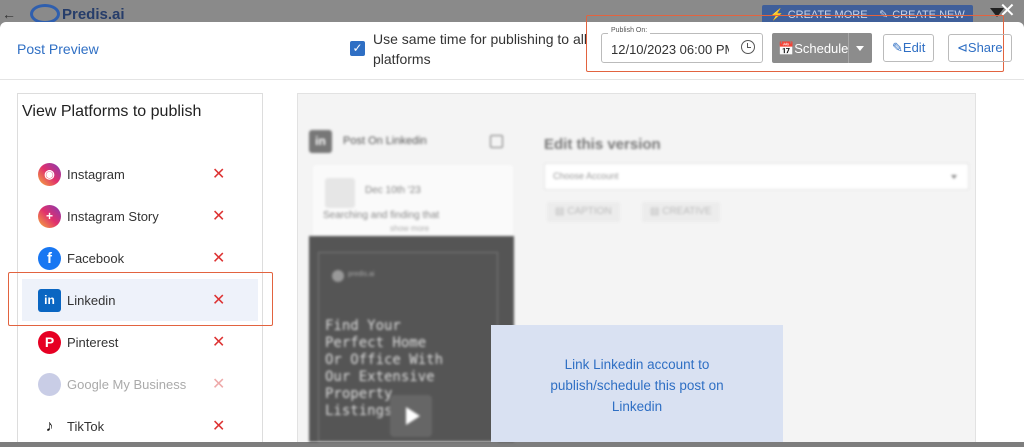 The image size is (1024, 447). What do you see at coordinates (140, 299) in the screenshot?
I see `linkedin-highlight-box` at bounding box center [140, 299].